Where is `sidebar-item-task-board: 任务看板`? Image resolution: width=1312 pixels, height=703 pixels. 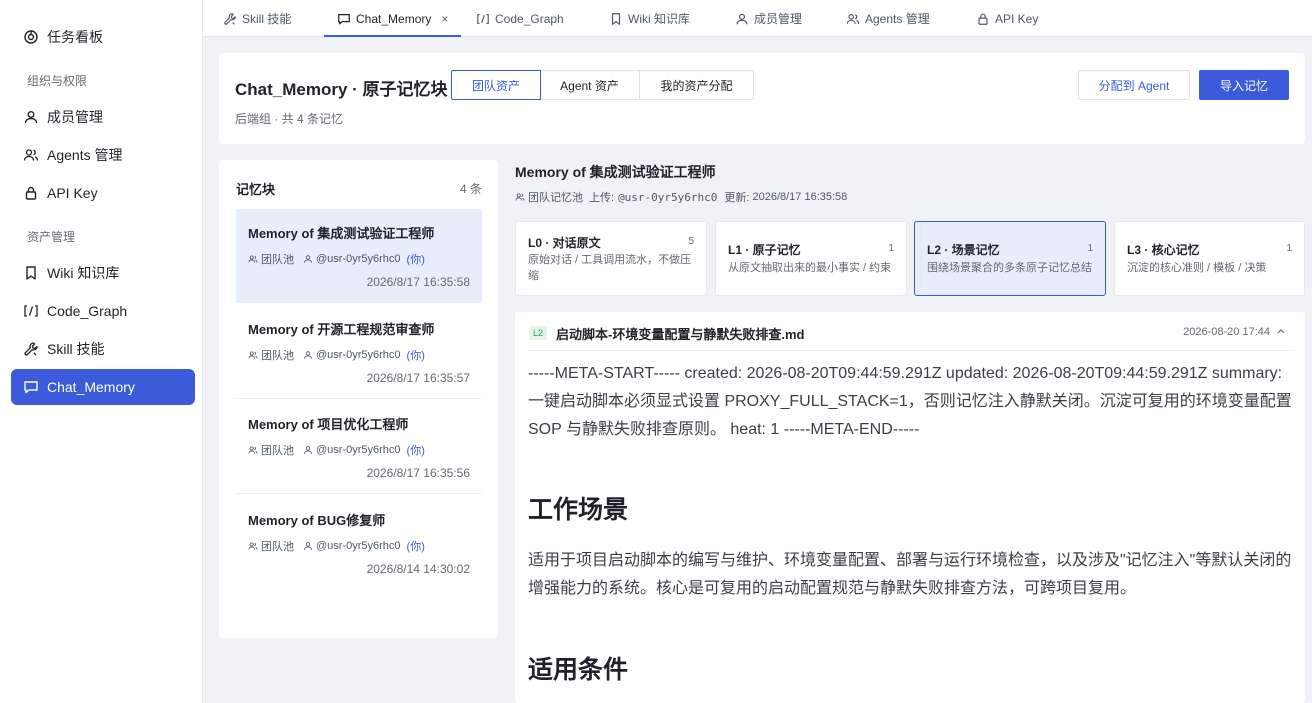 sidebar-item-task-board: 任务看板 is located at coordinates (103, 37).